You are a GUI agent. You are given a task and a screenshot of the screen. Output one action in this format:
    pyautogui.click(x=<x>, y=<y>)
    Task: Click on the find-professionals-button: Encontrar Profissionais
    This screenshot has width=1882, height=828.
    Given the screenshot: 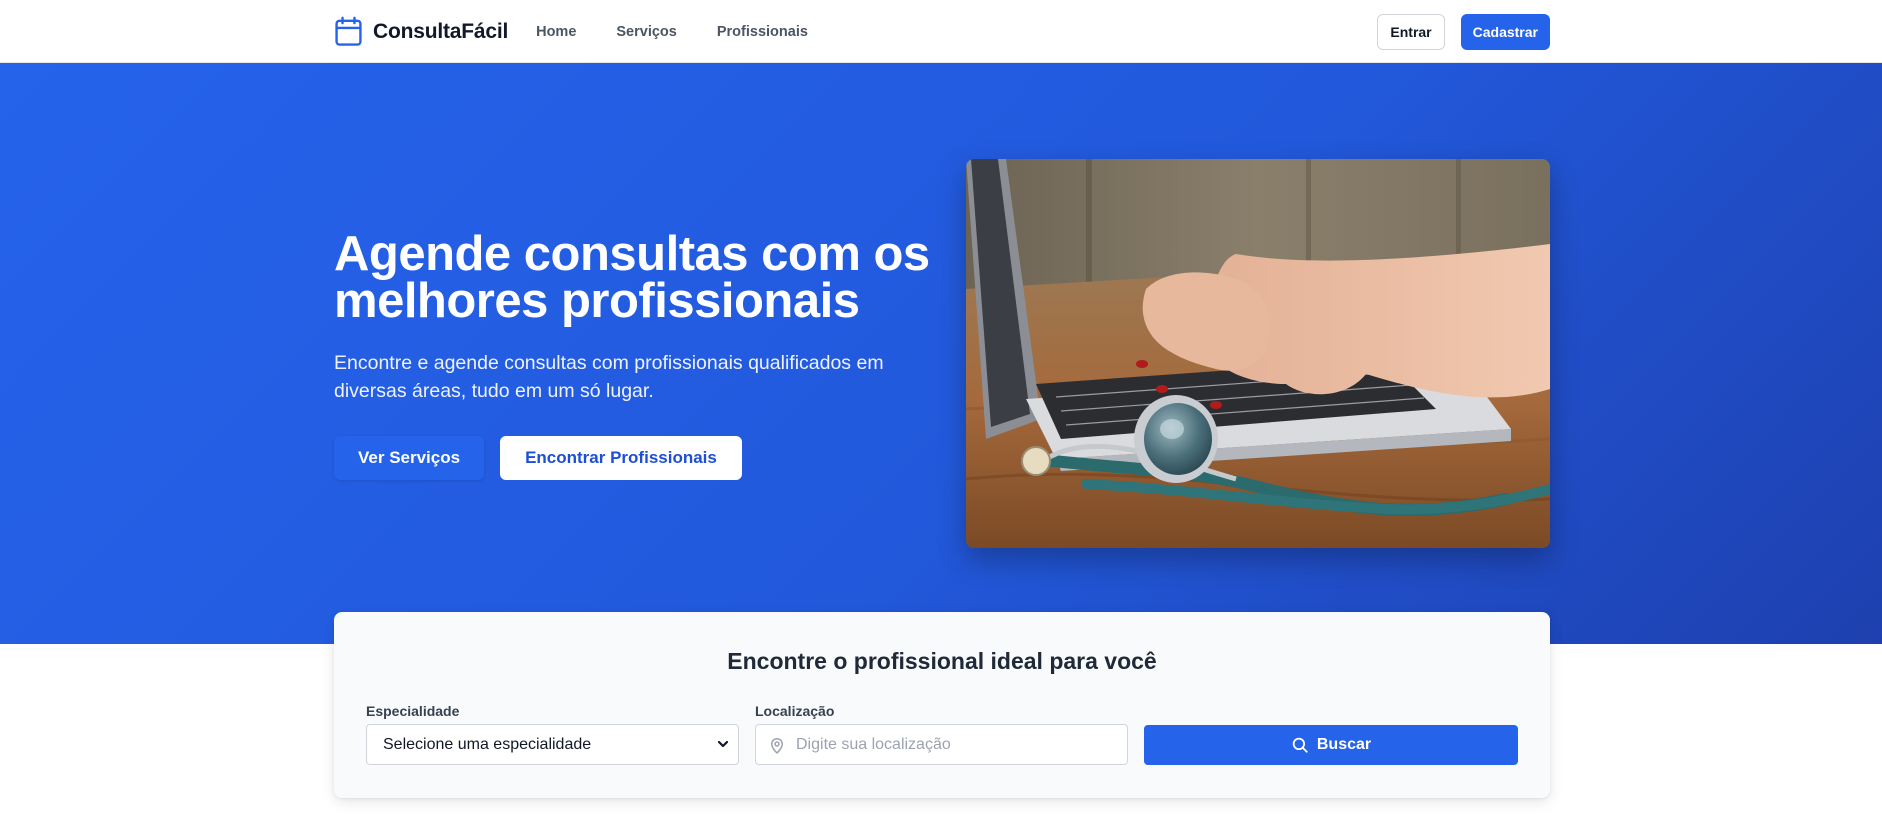 What is the action you would take?
    pyautogui.click(x=621, y=458)
    